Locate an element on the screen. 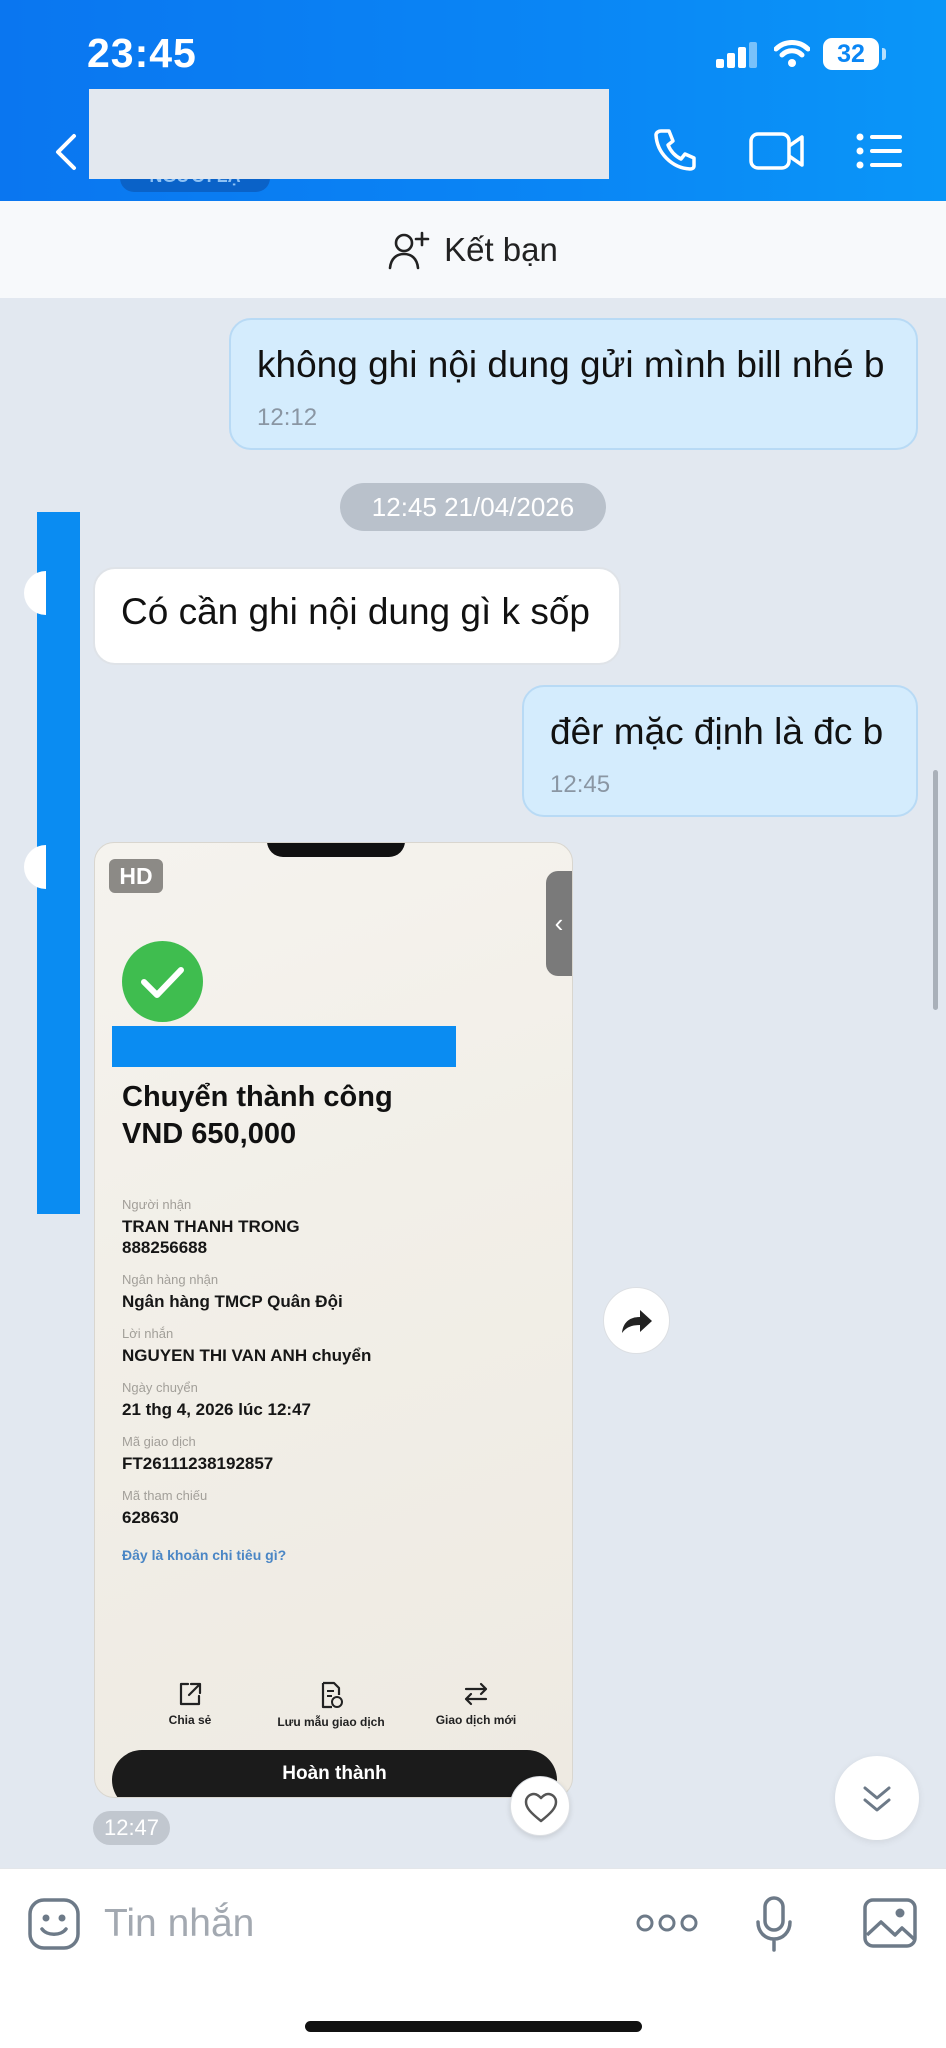 The width and height of the screenshot is (946, 2048). receipt-field-reference: Mã tham chiếu 628630 is located at coordinates (164, 1508).